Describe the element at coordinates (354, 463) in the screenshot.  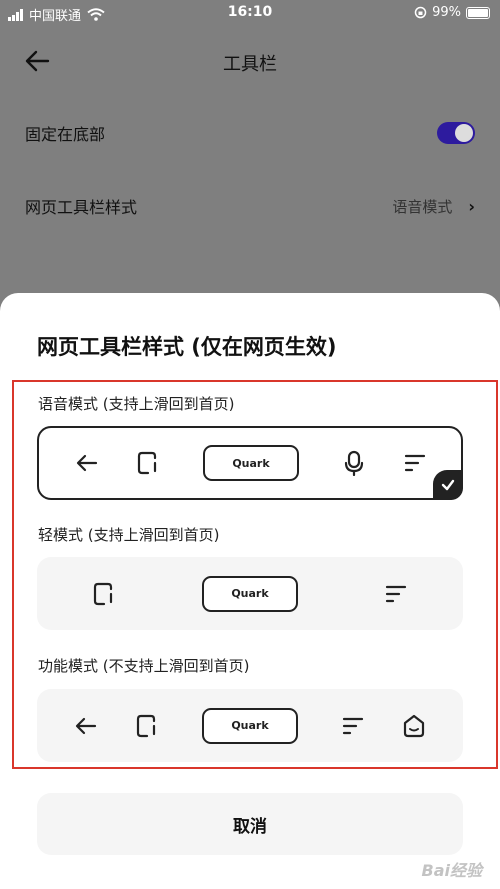
I see `microphone-icon` at that location.